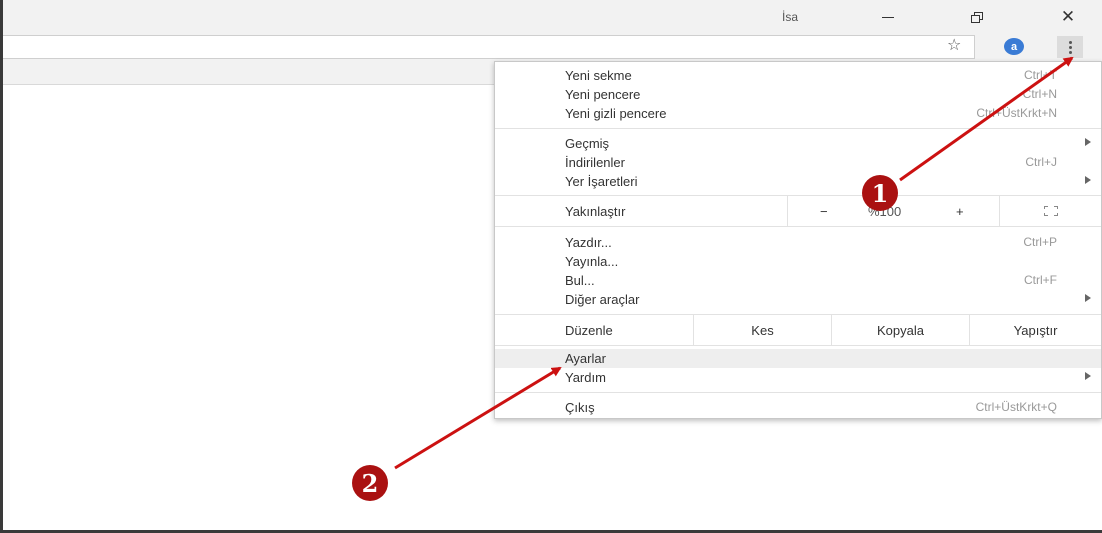 The width and height of the screenshot is (1102, 533). I want to click on toolbar: ☆ a, so click(552, 47).